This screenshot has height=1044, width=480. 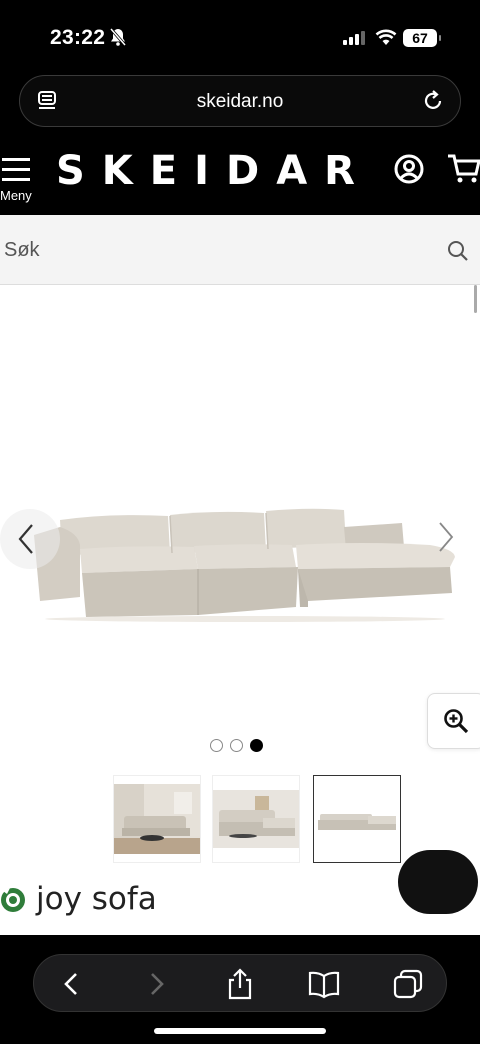 I want to click on home-indicator, so click(x=240, y=1031).